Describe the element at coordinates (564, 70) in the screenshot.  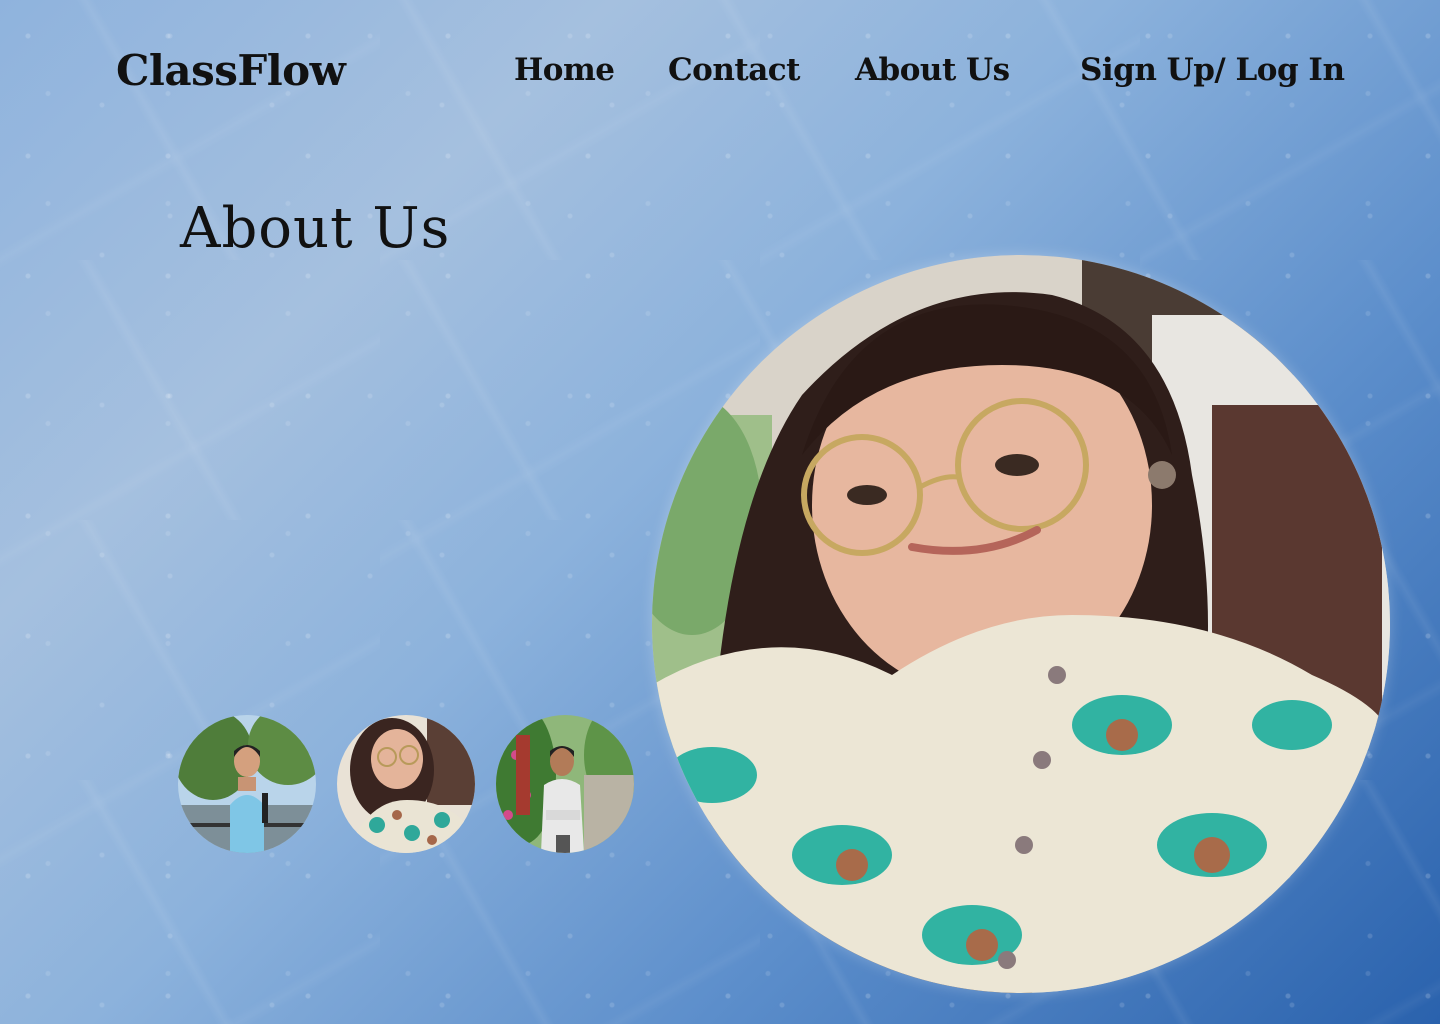
I see `nav-link-home: Home` at that location.